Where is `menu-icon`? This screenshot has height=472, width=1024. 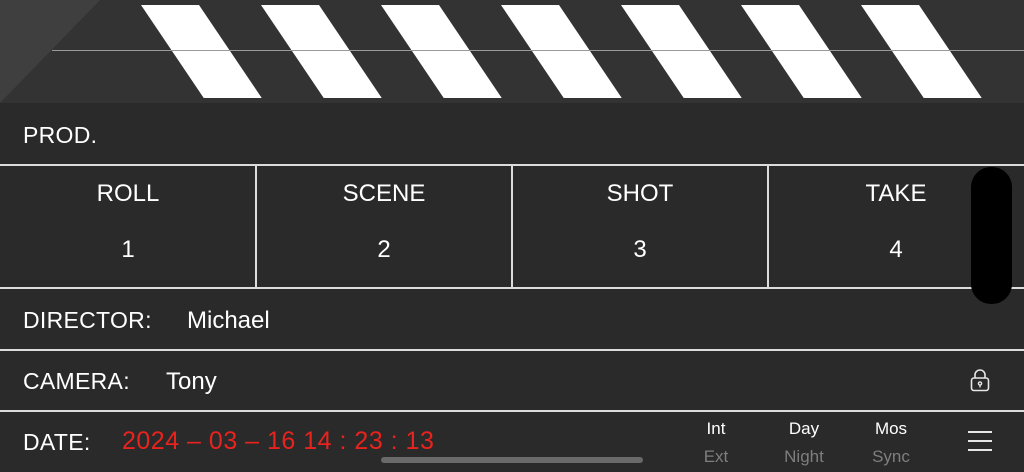 menu-icon is located at coordinates (980, 441).